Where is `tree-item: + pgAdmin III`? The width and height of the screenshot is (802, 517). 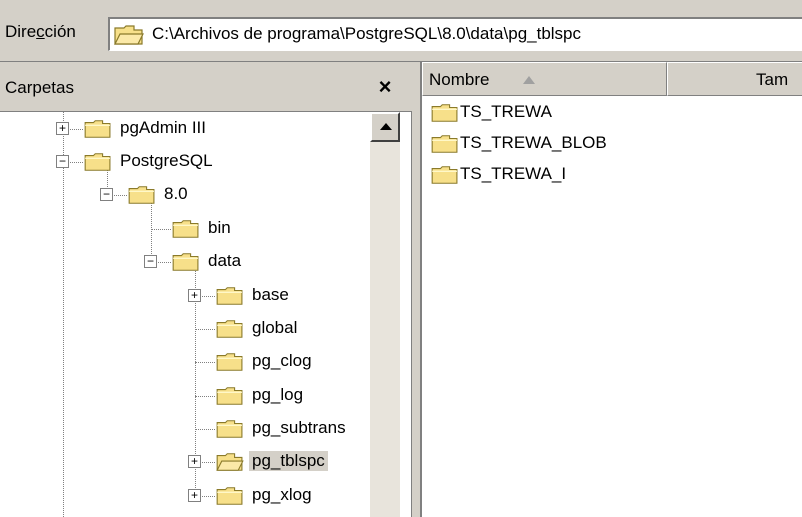 tree-item: + pgAdmin III is located at coordinates (185, 129).